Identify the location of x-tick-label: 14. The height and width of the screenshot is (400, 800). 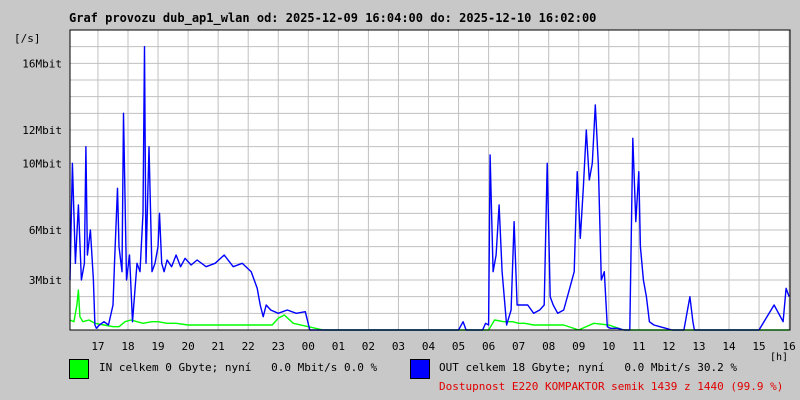
(729, 346).